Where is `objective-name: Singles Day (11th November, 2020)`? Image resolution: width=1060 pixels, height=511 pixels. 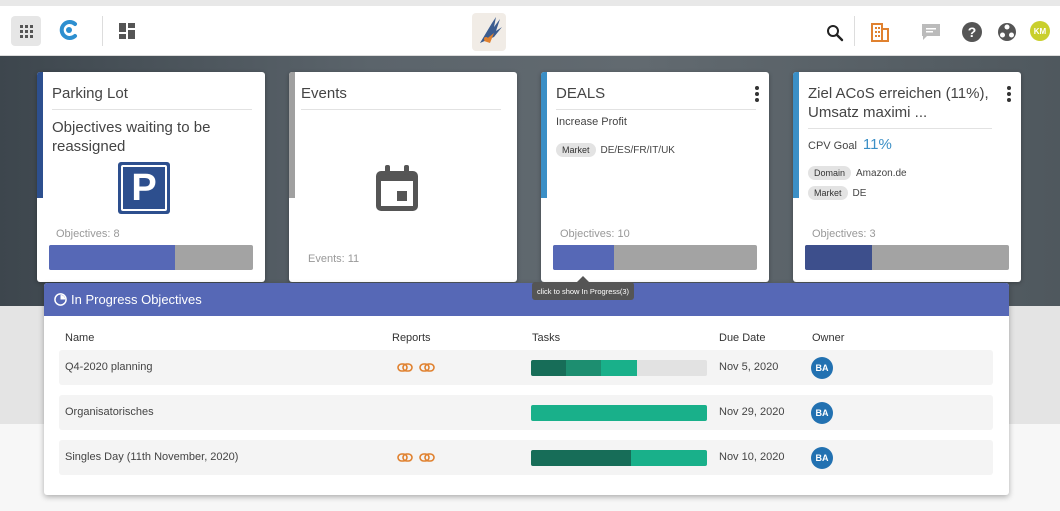
objective-name: Singles Day (11th November, 2020) is located at coordinates (151, 457).